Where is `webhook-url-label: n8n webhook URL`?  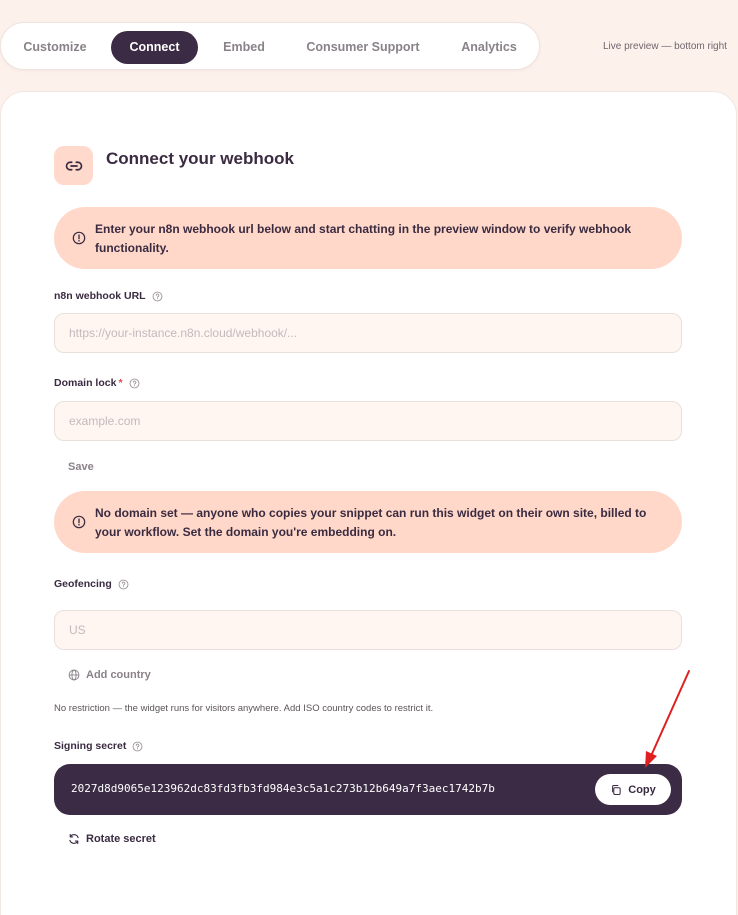
webhook-url-label: n8n webhook URL is located at coordinates (108, 296).